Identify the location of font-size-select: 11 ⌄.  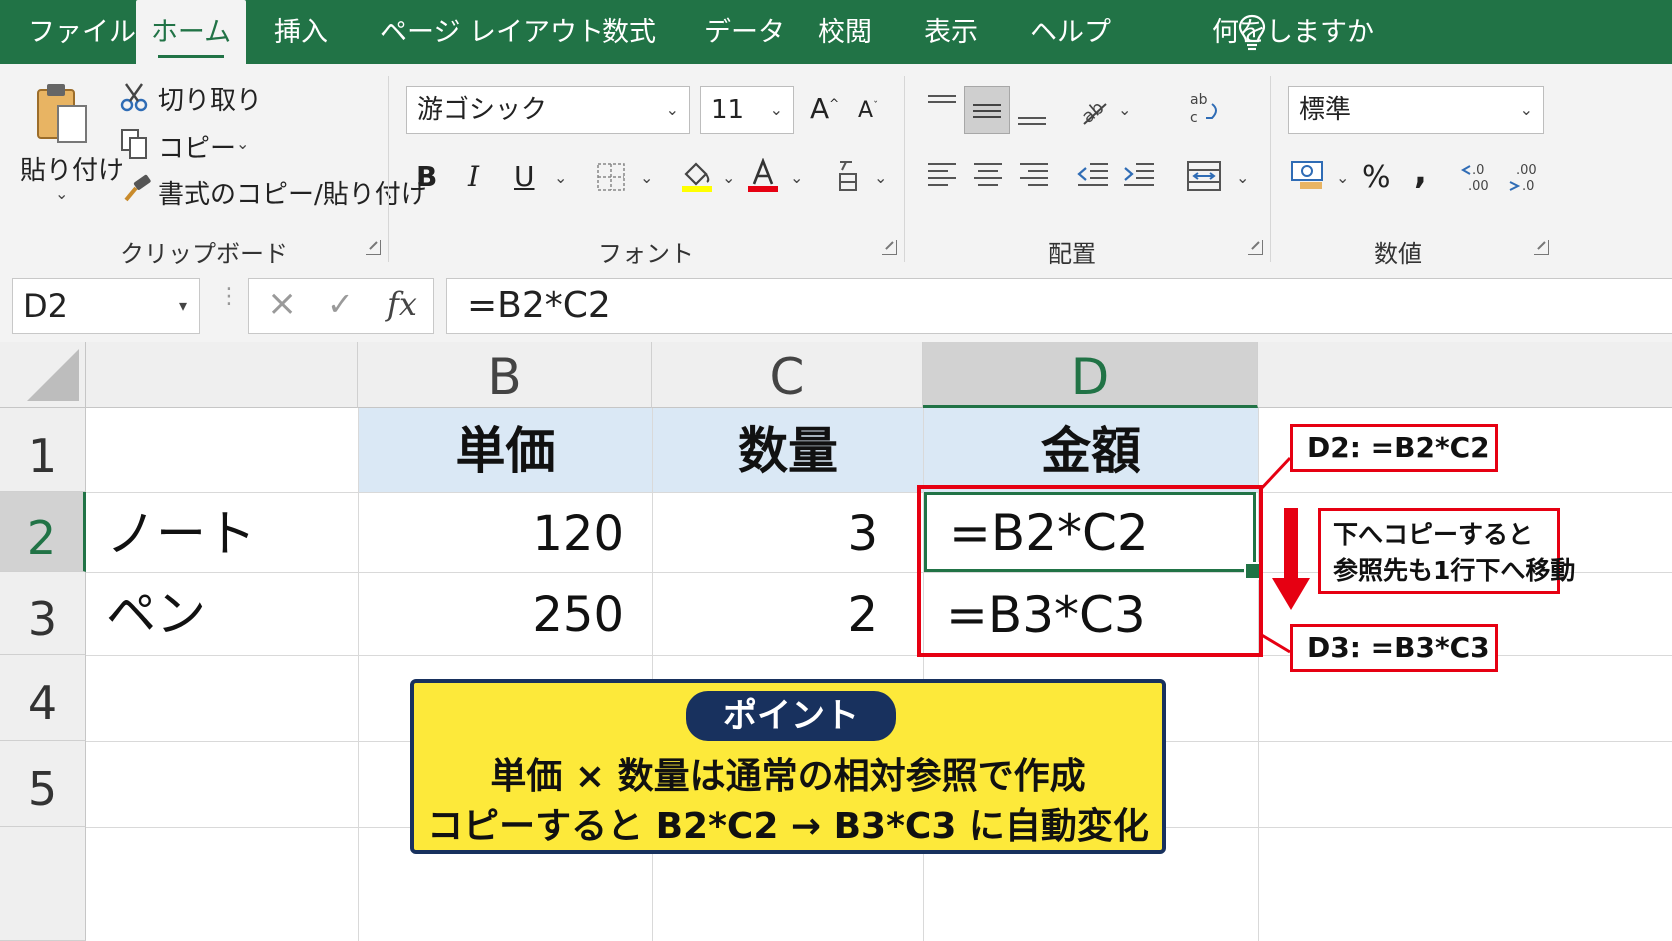
(747, 110).